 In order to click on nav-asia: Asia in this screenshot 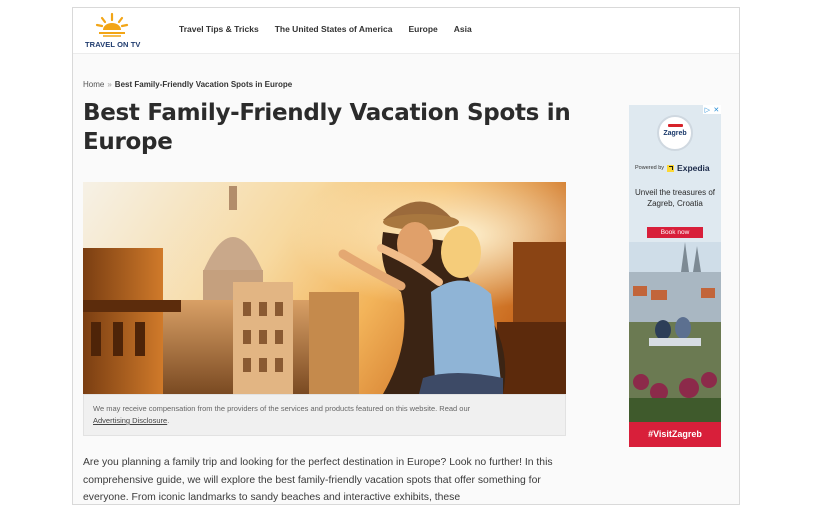, I will do `click(463, 29)`.